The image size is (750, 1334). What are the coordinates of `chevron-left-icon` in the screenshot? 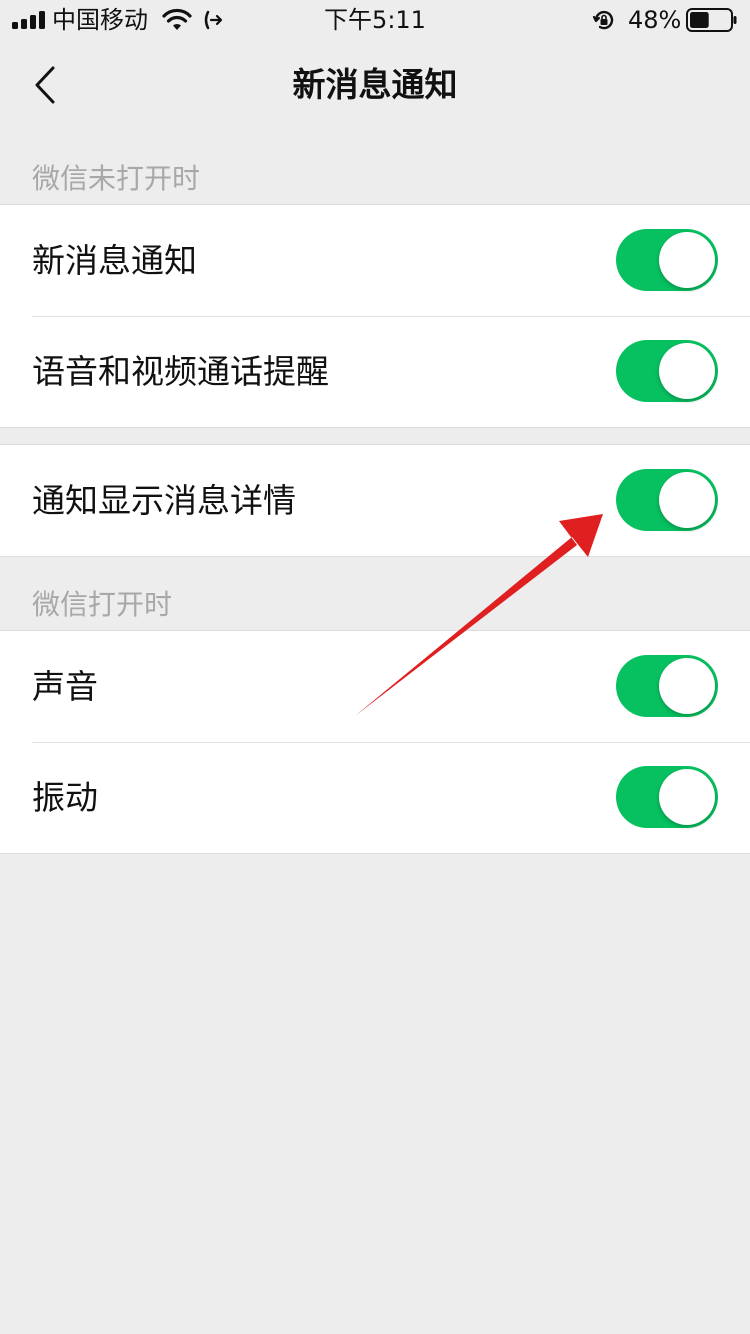 It's located at (45, 85).